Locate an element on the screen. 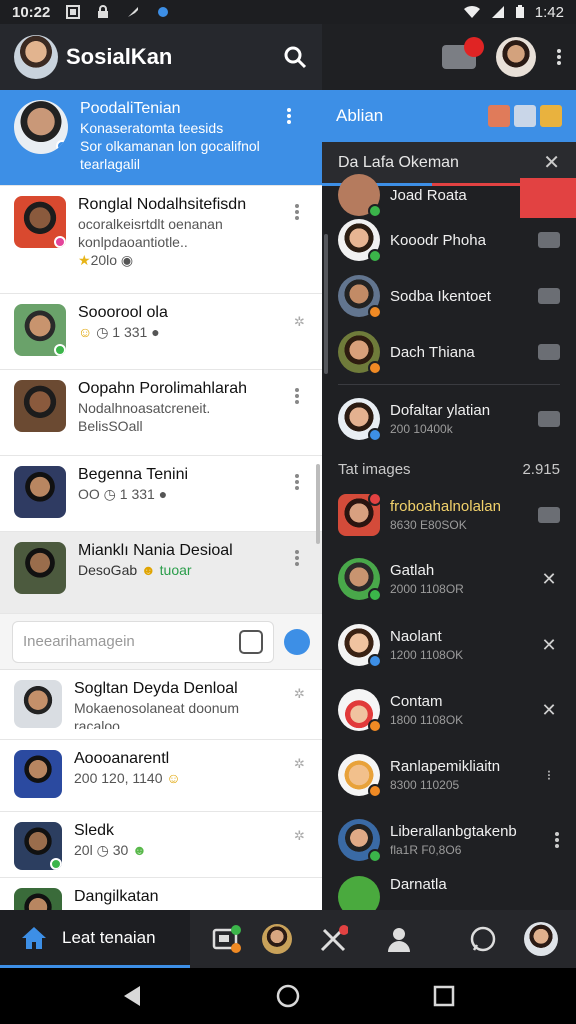 The width and height of the screenshot is (576, 1024). right-header is located at coordinates (449, 57).